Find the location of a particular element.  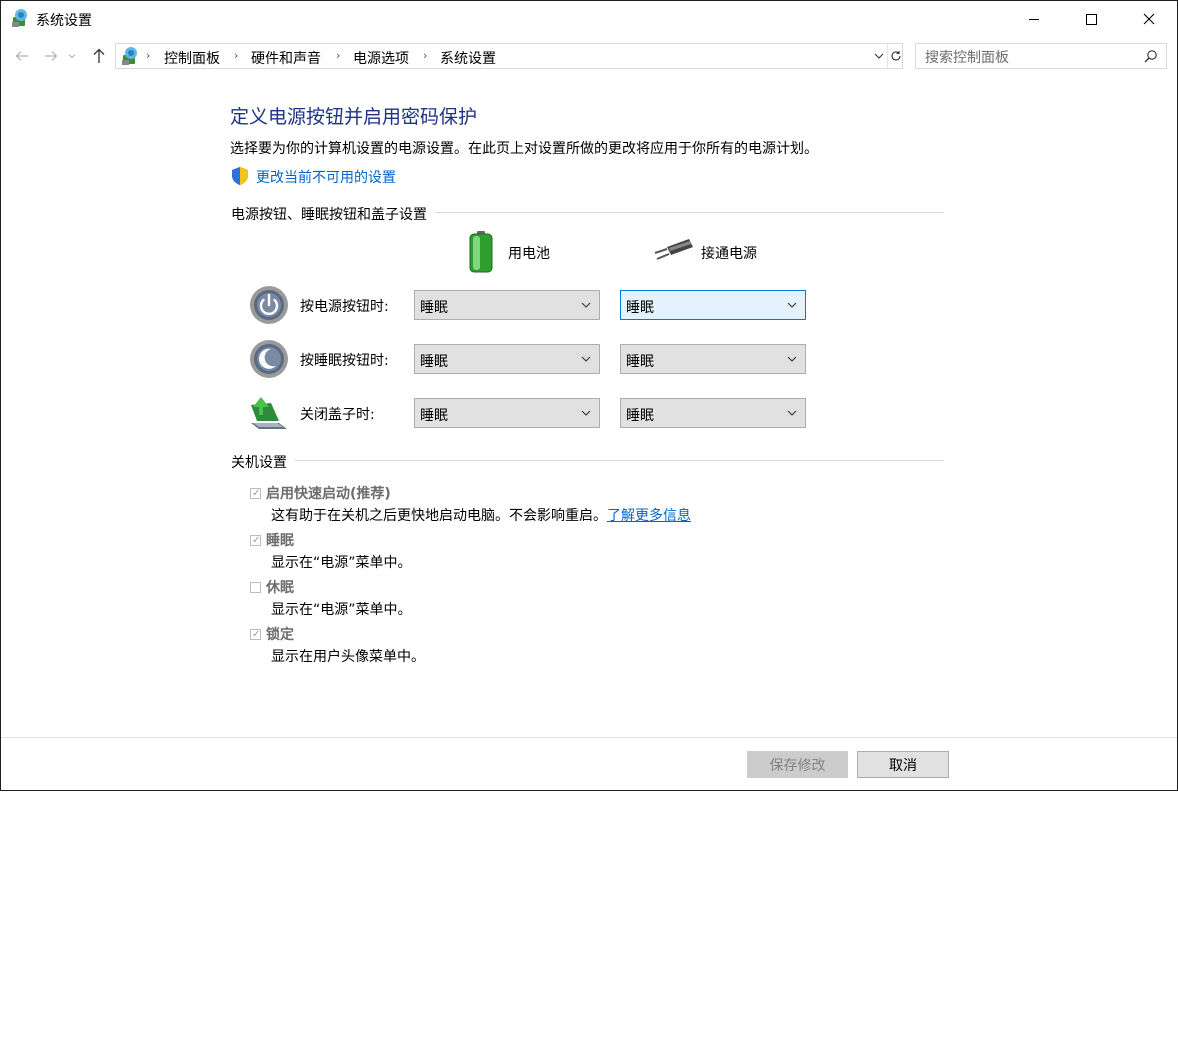

lid-close-battery-select: 睡眠 is located at coordinates (507, 413).